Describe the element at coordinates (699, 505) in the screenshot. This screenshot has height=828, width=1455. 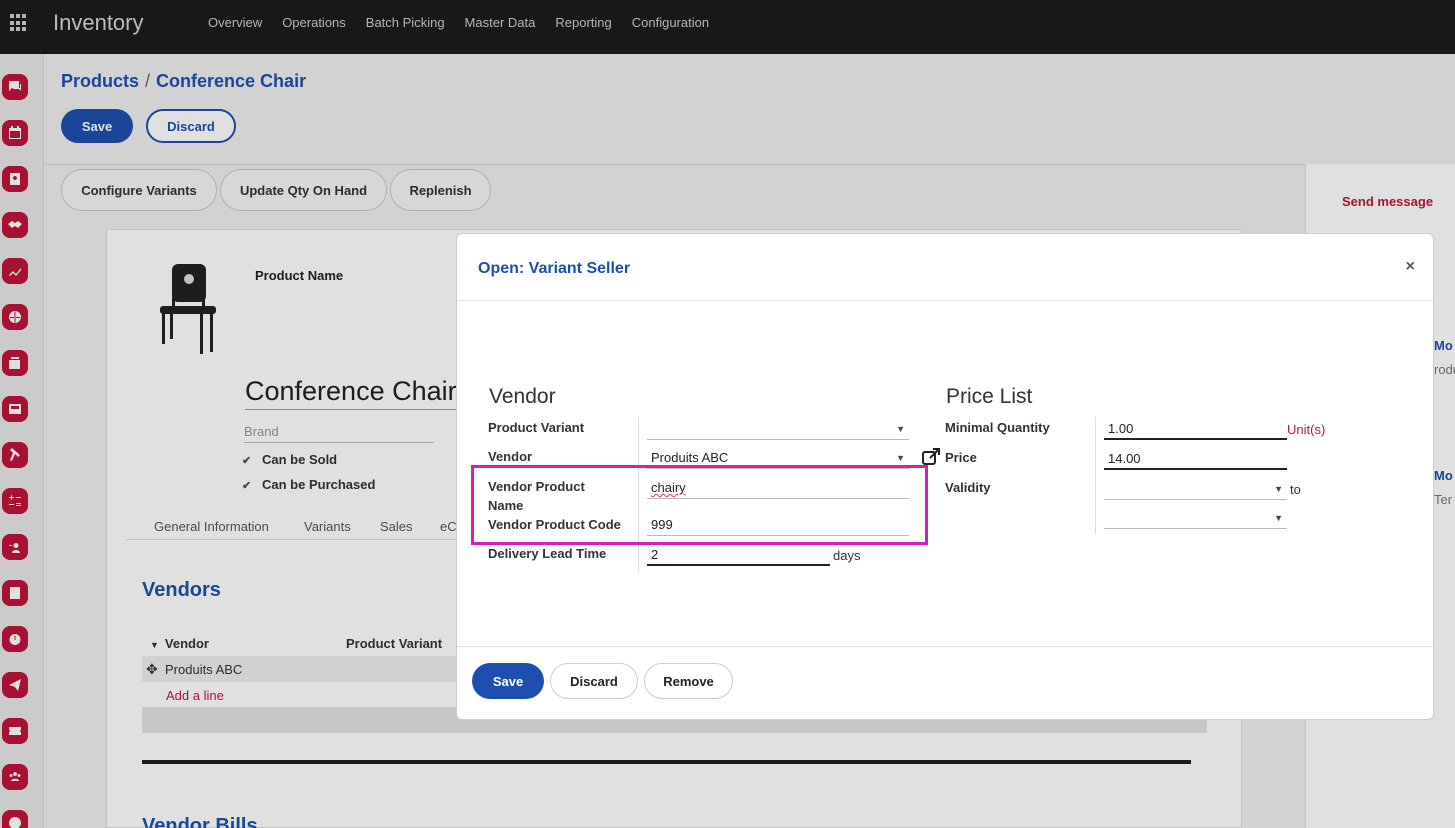
I see `highlight-box` at that location.